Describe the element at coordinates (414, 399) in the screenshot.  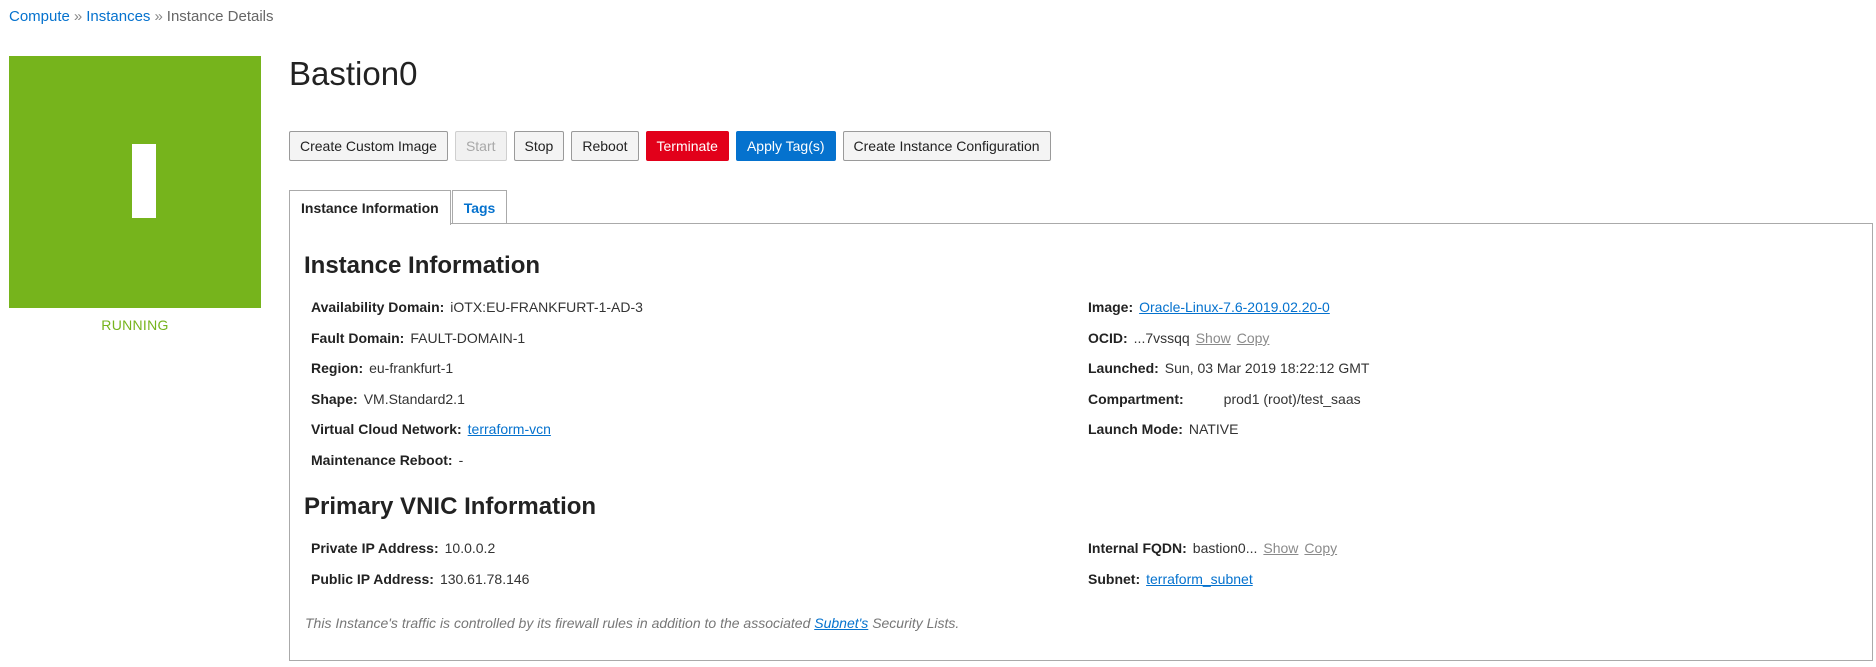
I see `shape-value: VM.Standard2.1` at that location.